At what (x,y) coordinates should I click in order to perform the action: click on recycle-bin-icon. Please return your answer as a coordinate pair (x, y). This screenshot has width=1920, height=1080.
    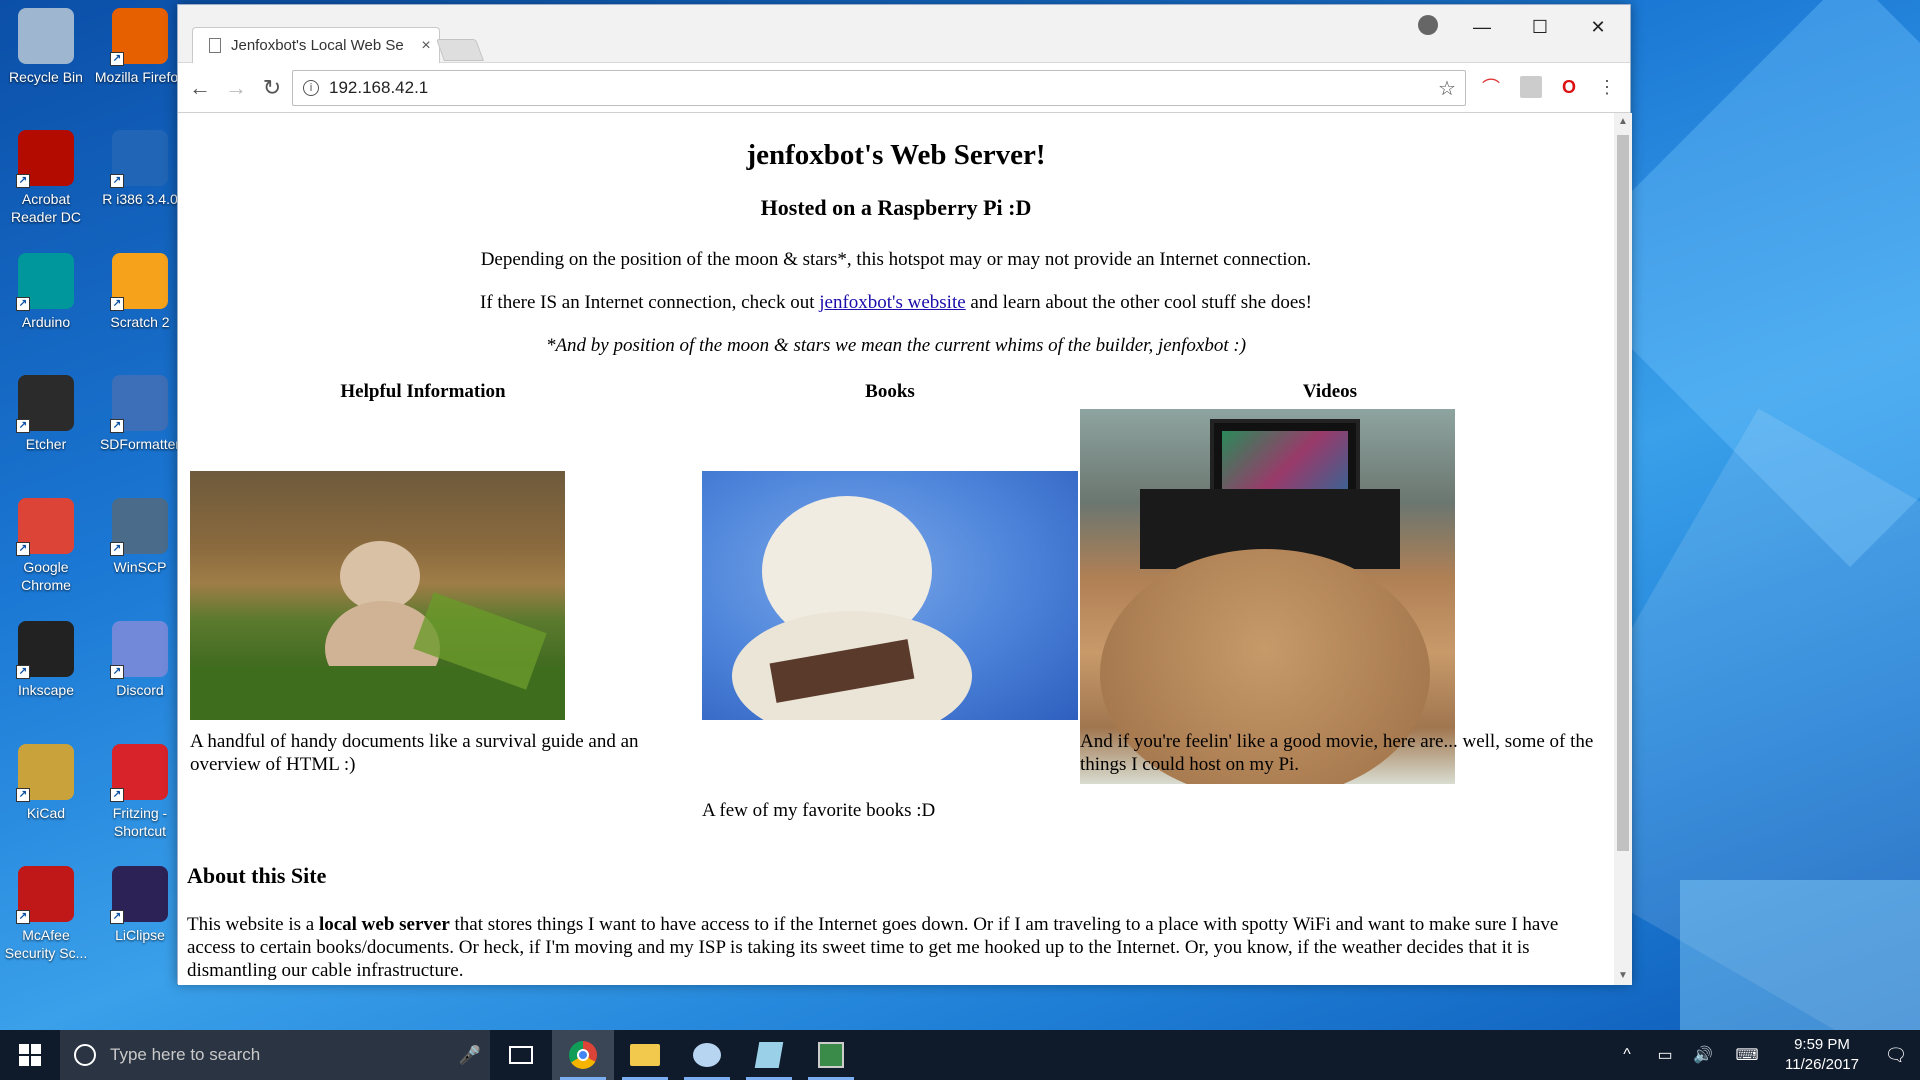
    Looking at the image, I should click on (46, 36).